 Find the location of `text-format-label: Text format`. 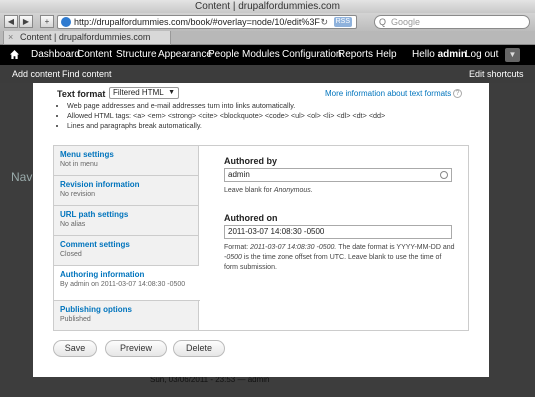

text-format-label: Text format is located at coordinates (81, 94).